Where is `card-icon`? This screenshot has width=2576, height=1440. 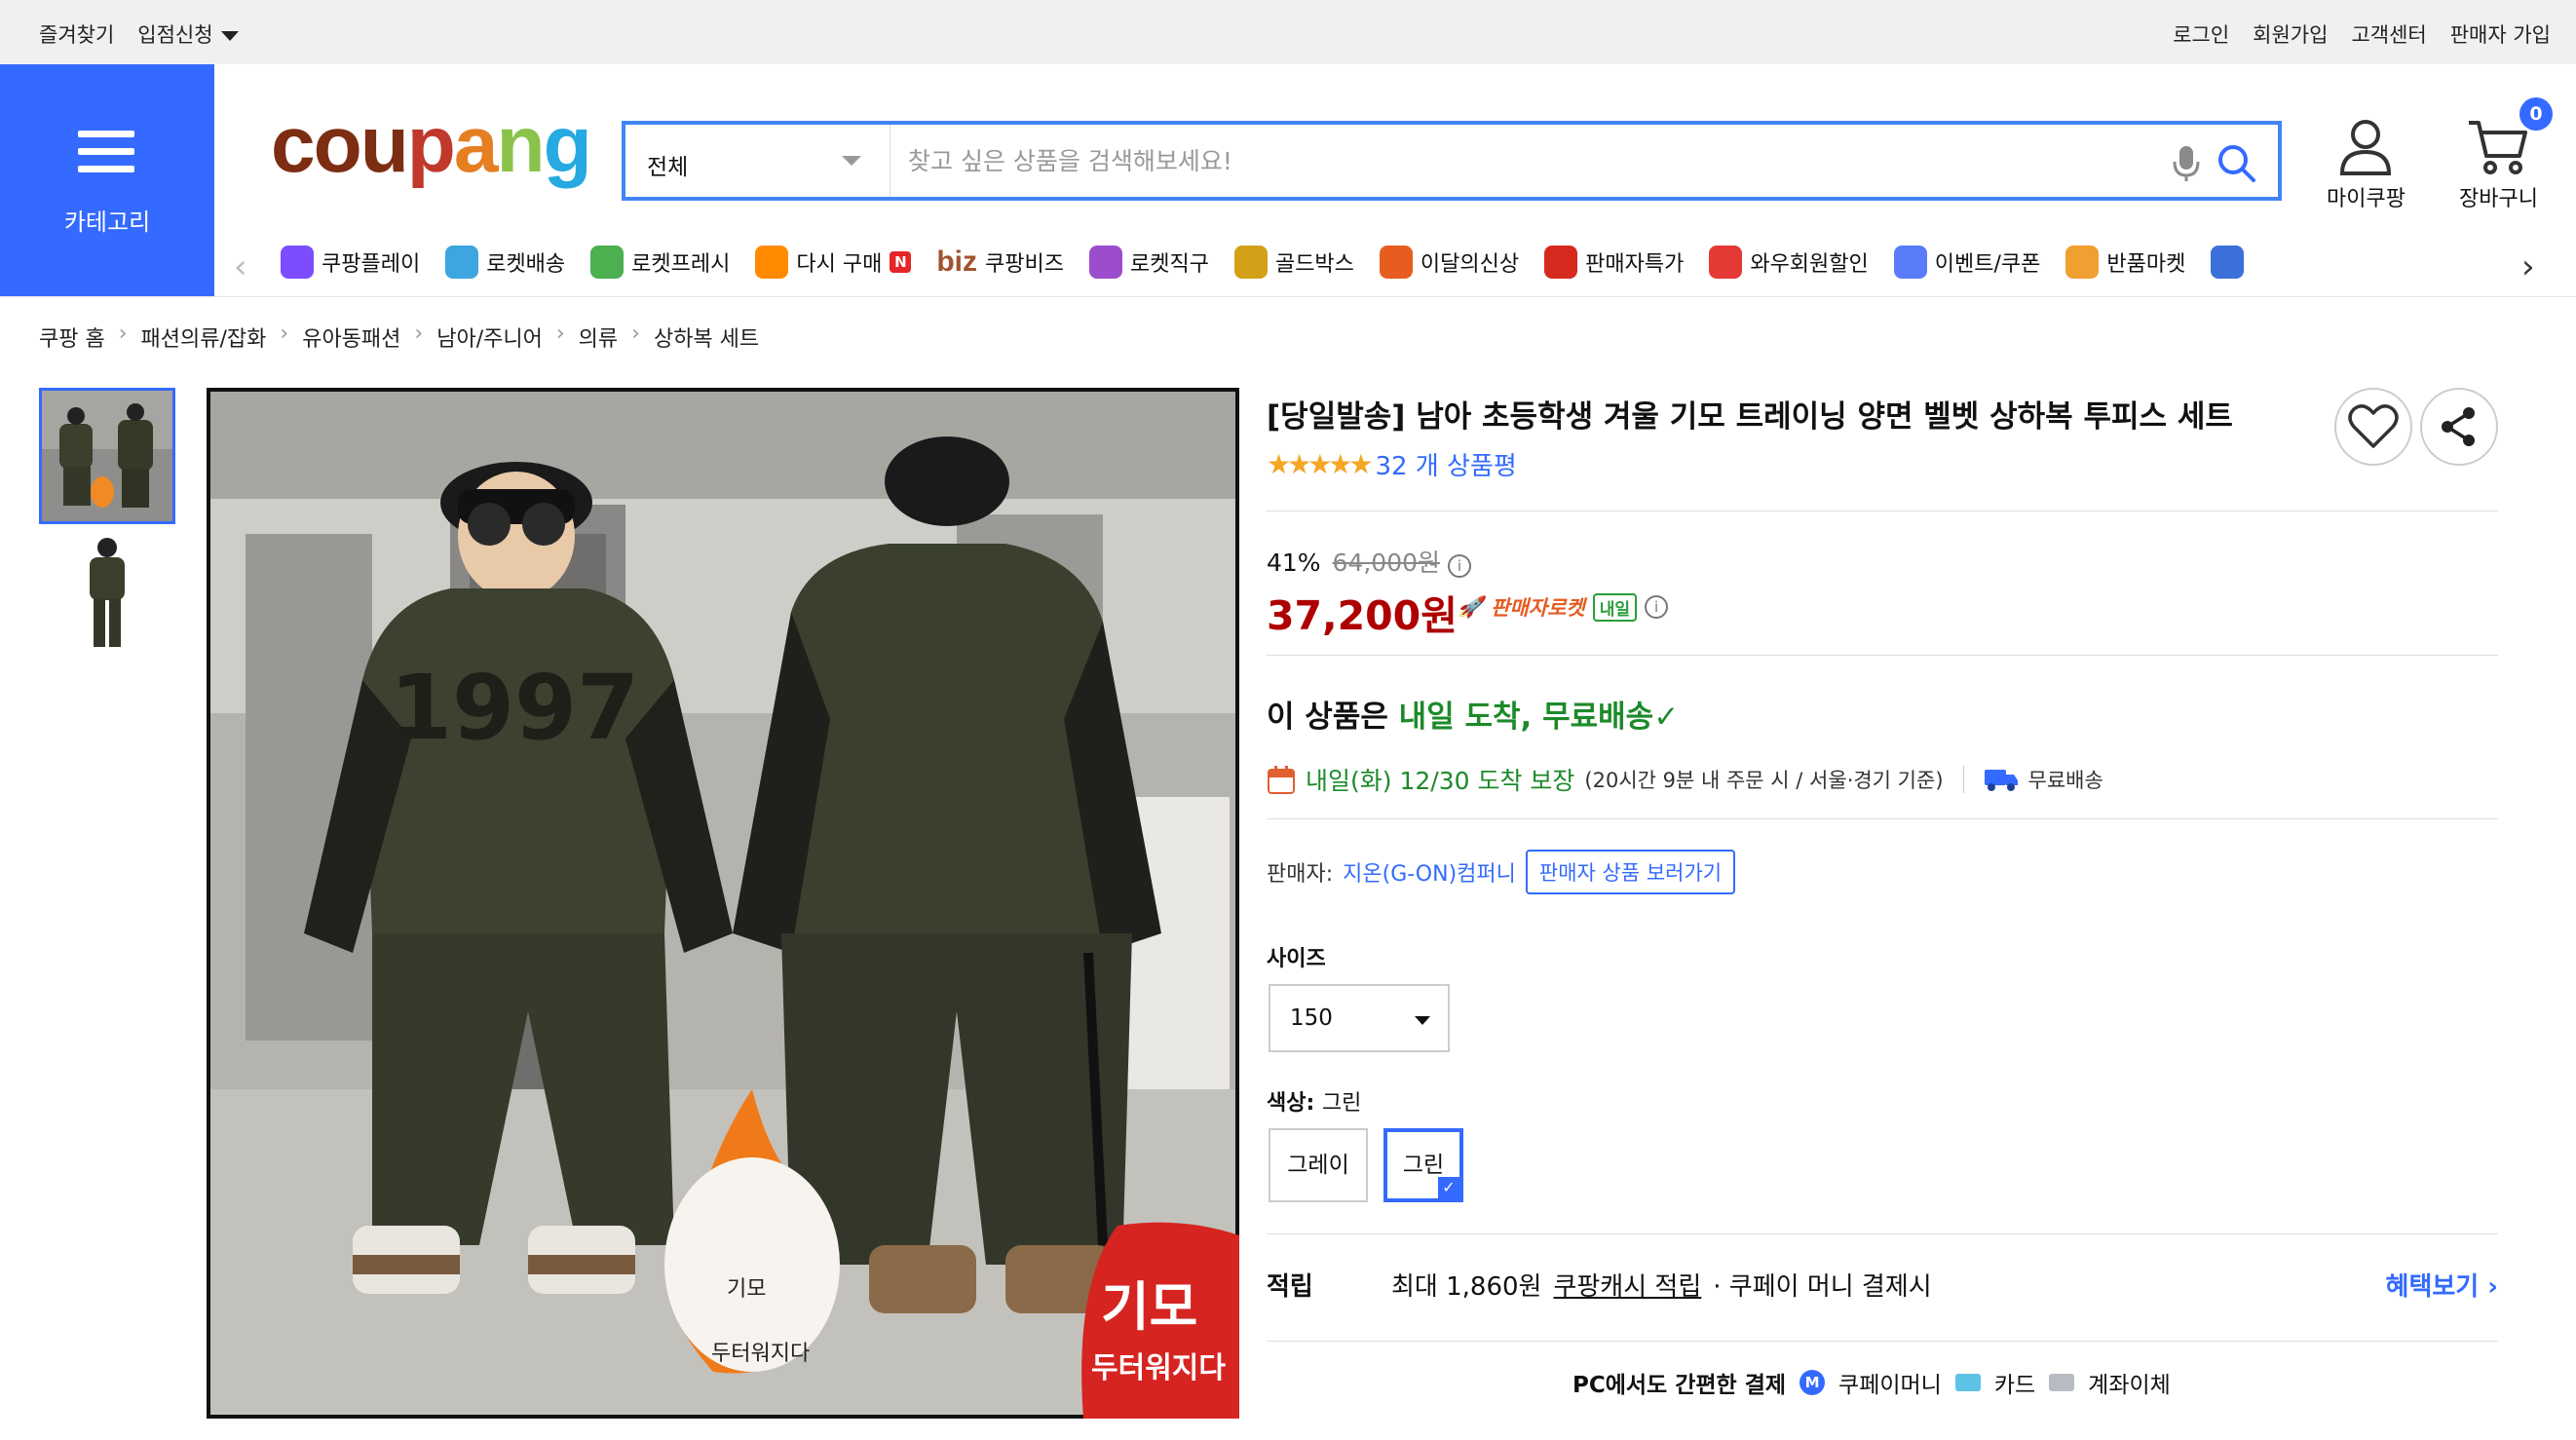 card-icon is located at coordinates (1967, 1382).